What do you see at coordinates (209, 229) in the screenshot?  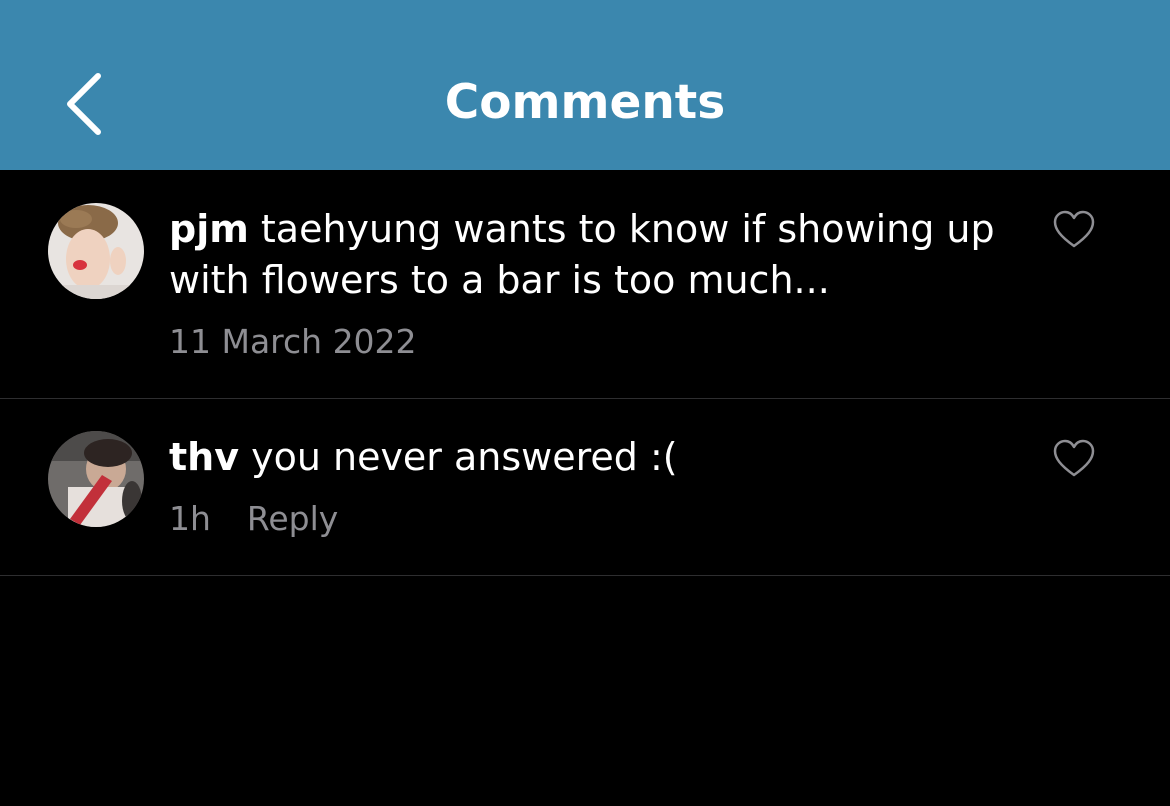 I see `comment-username: pjm` at bounding box center [209, 229].